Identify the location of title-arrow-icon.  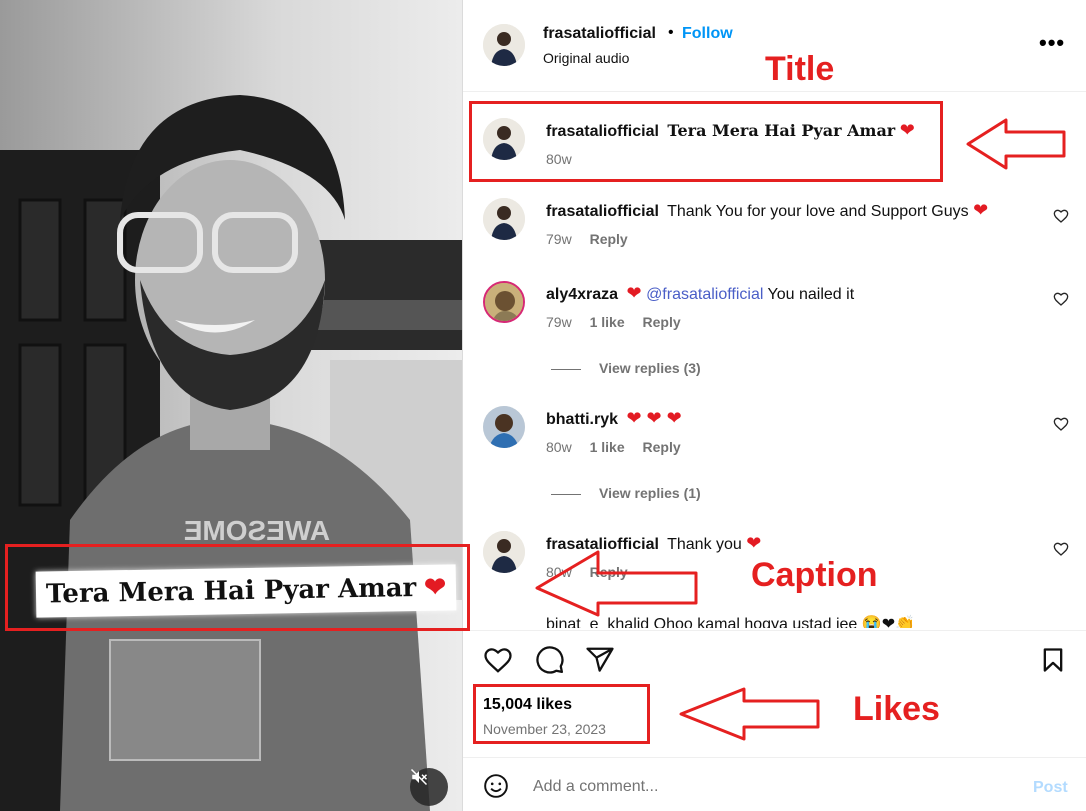
(1016, 144).